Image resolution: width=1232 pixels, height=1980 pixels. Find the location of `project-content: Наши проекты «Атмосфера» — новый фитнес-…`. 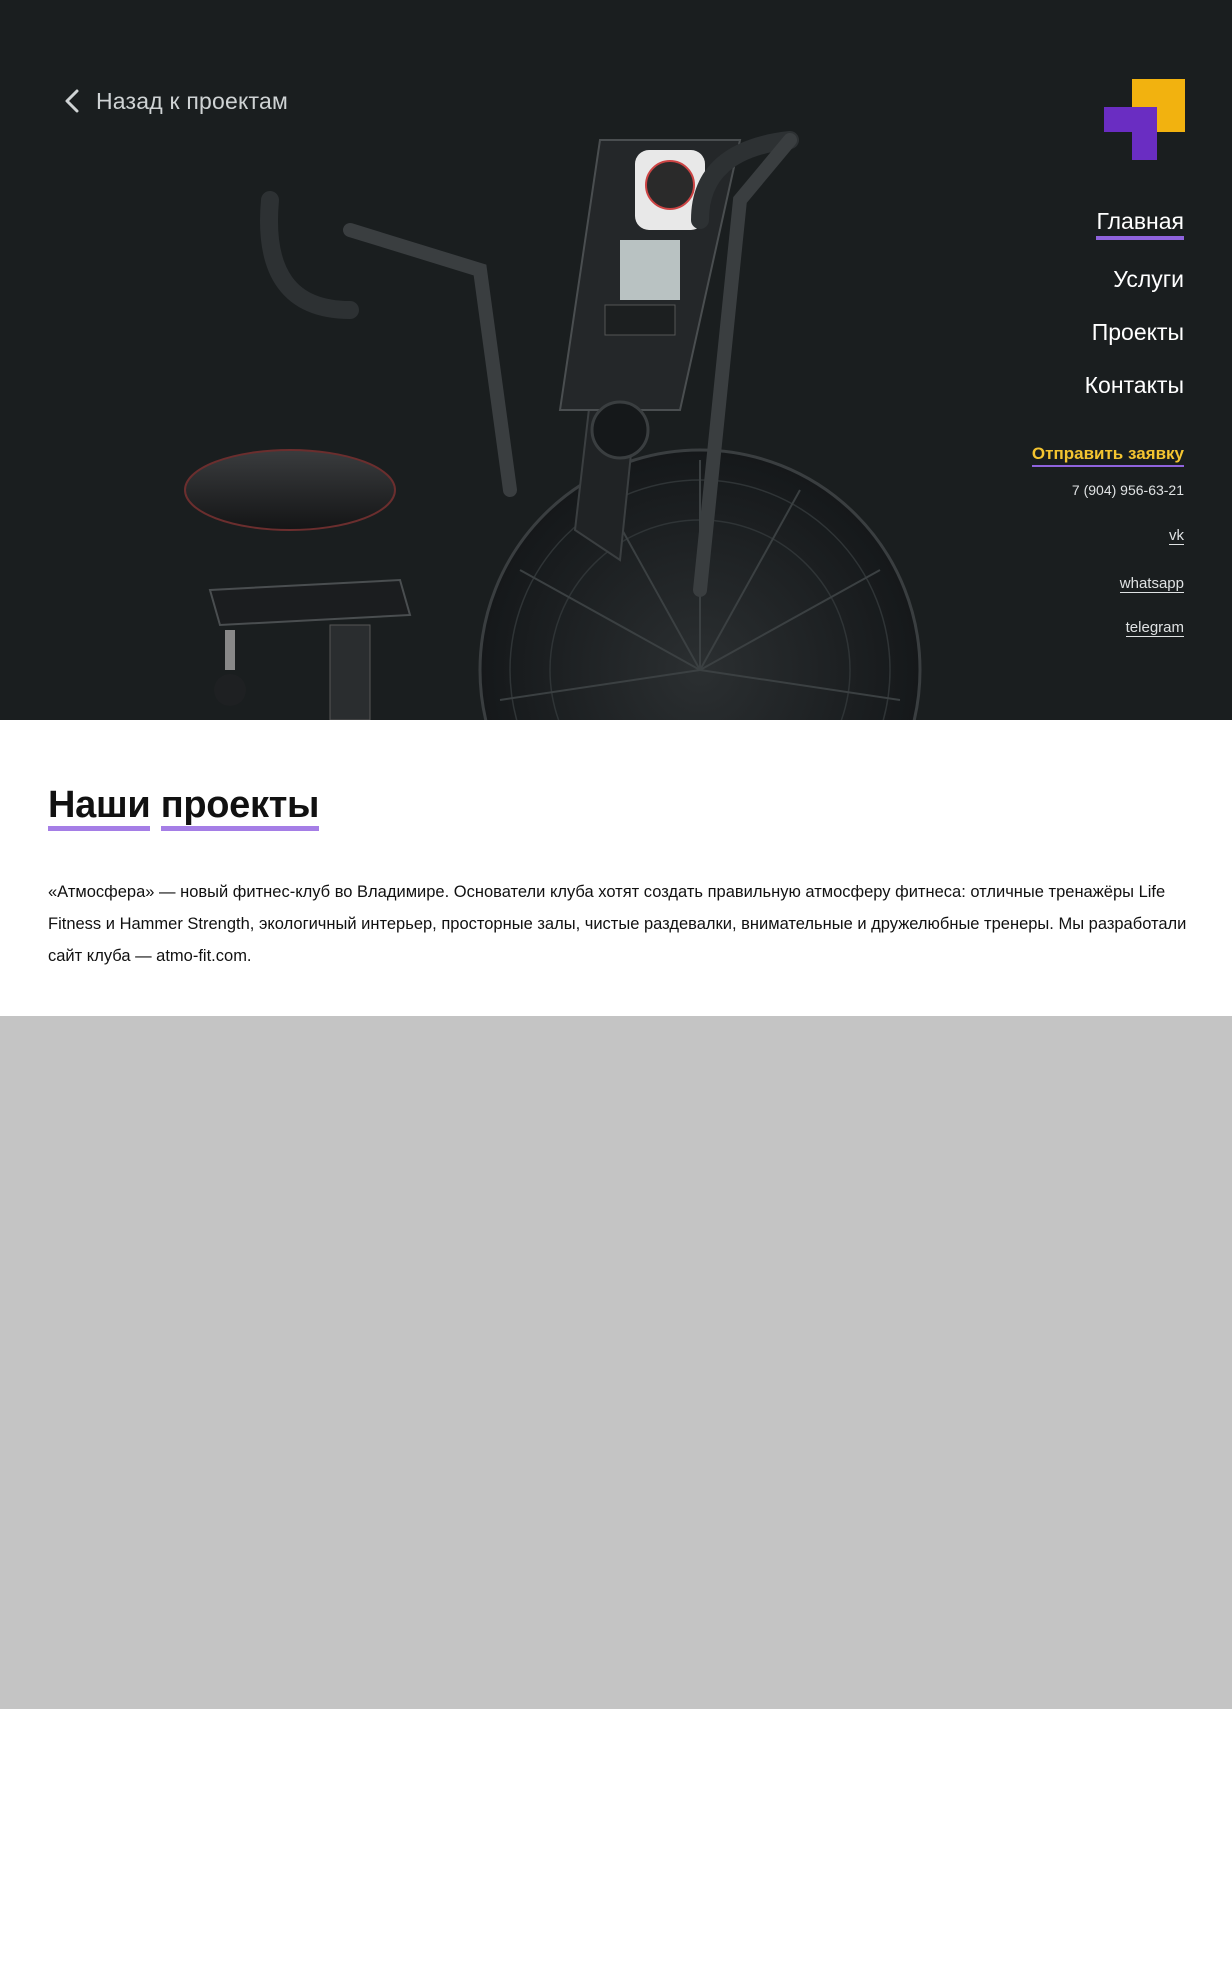

project-content: Наши проекты «Атмосфера» — новый фитнес-… is located at coordinates (616, 868).